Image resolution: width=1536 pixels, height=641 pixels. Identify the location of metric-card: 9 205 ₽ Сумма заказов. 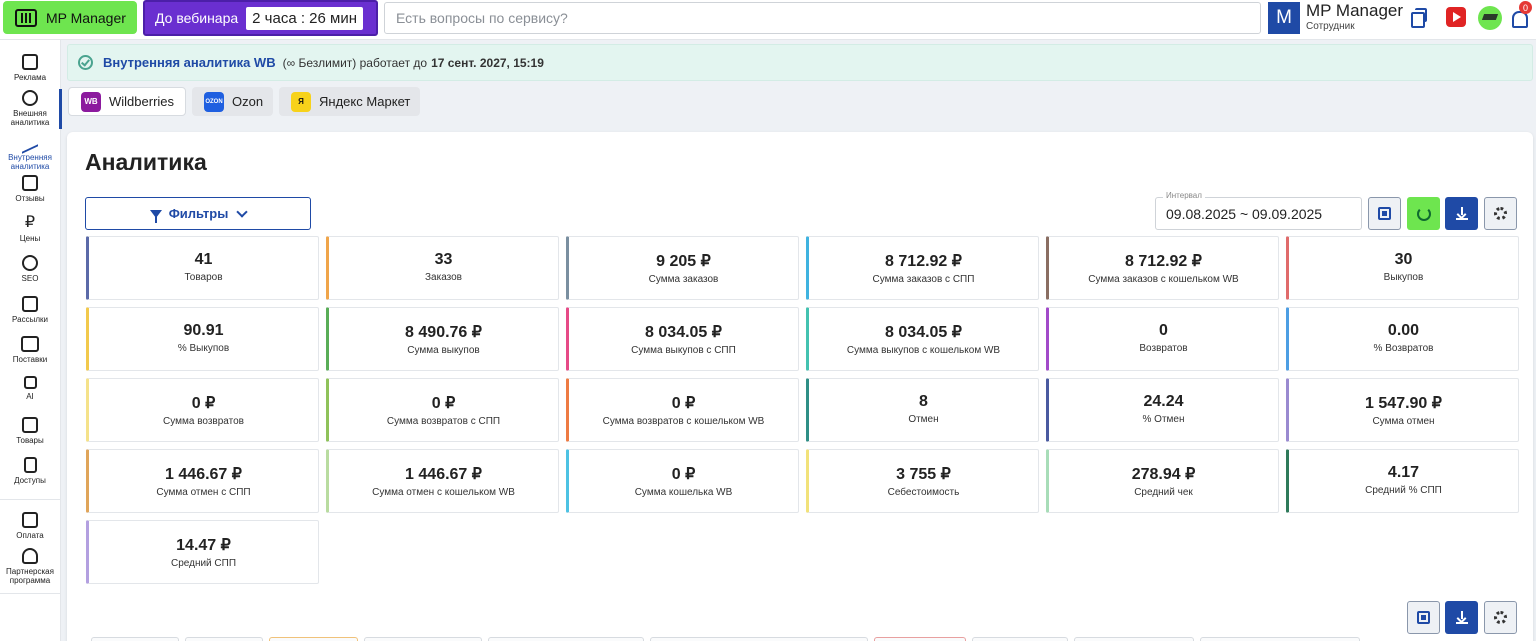
(682, 268).